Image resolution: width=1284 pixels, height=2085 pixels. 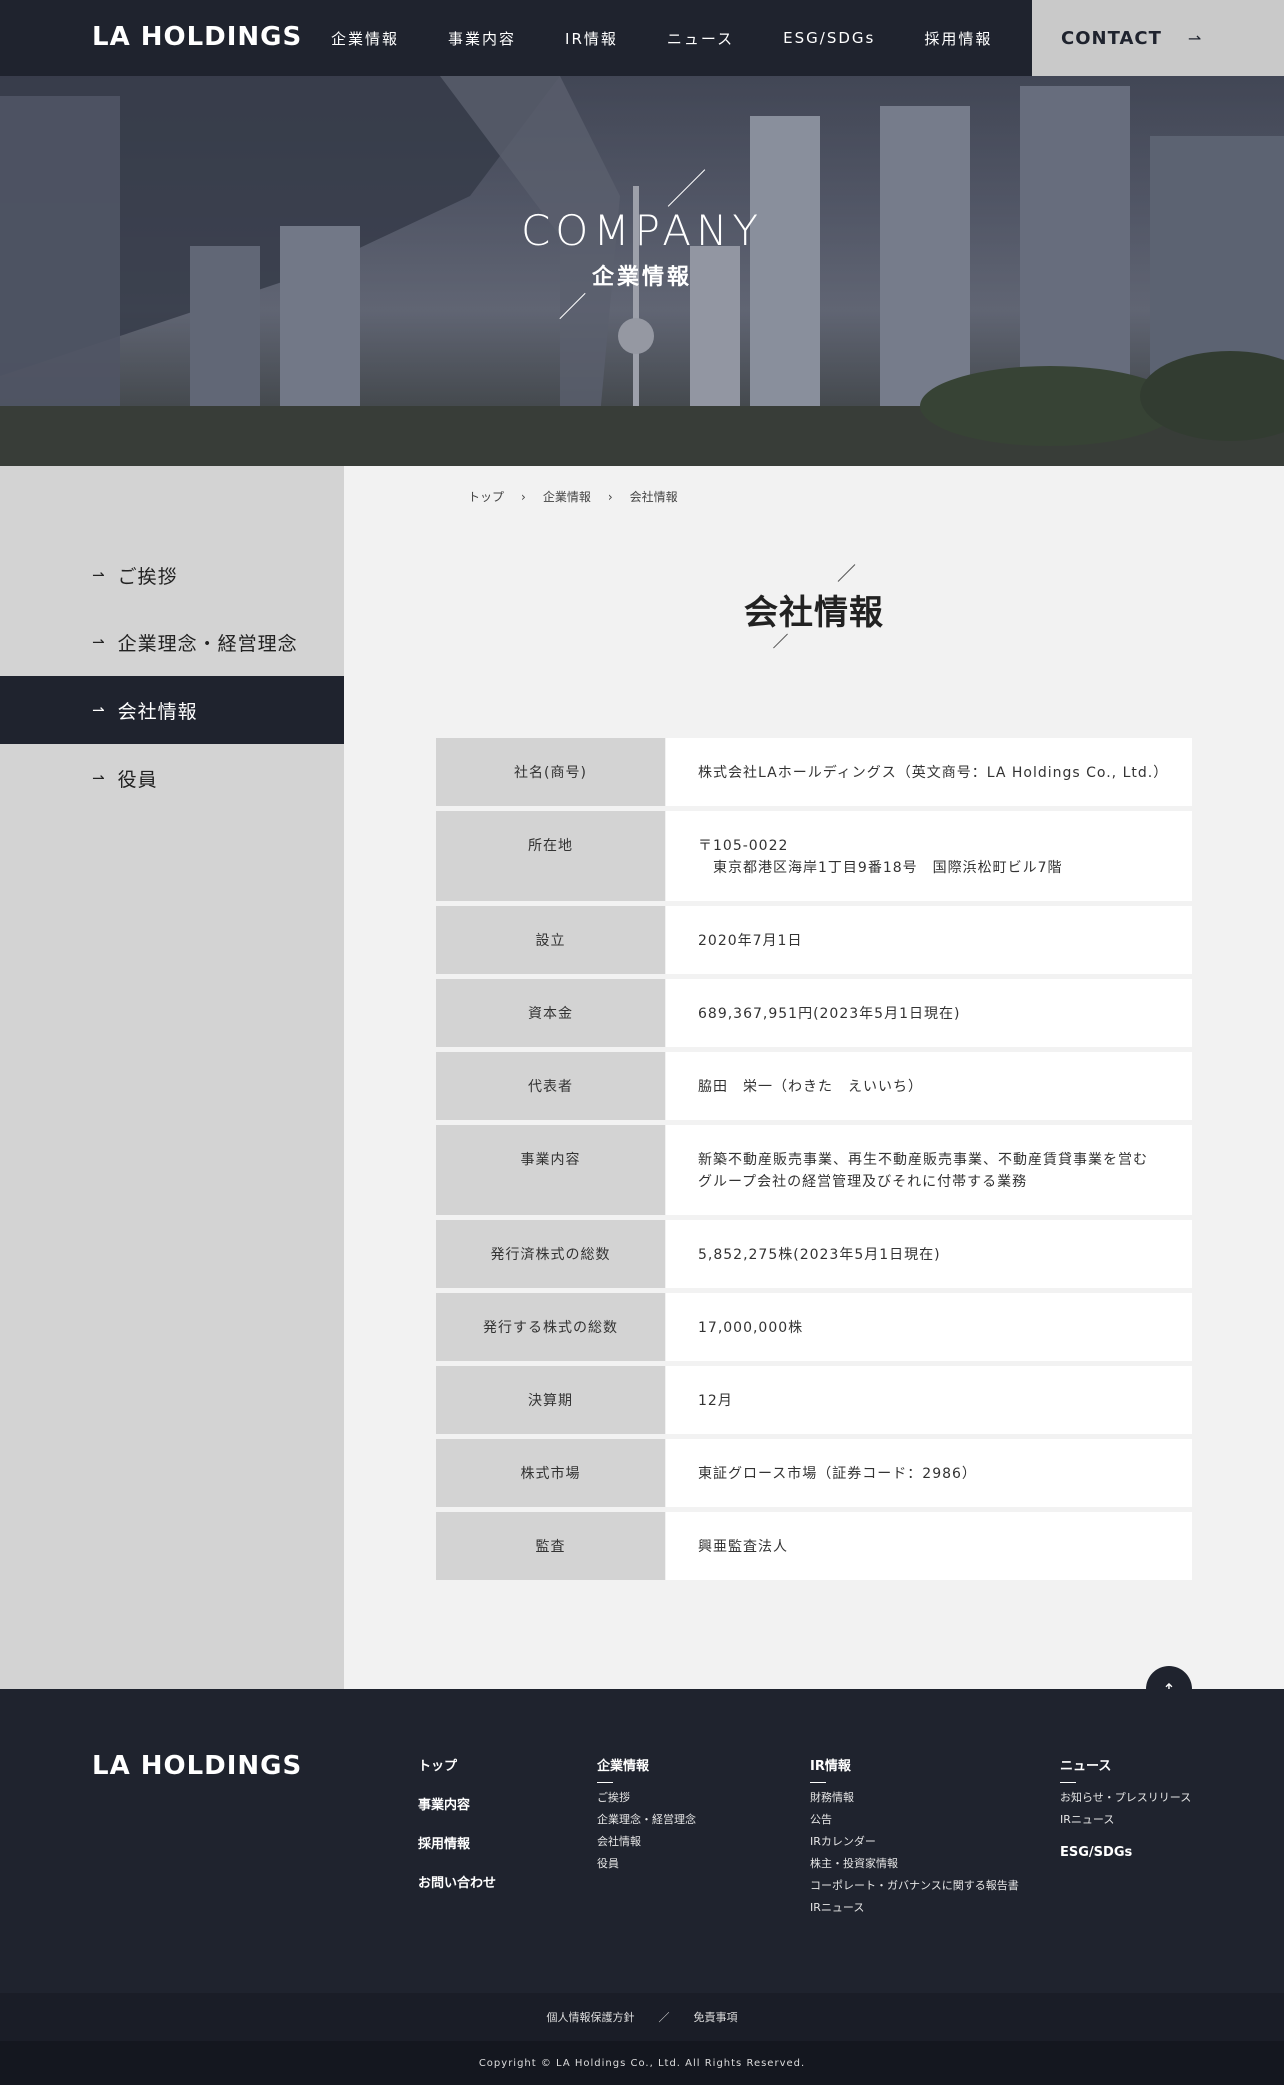 What do you see at coordinates (646, 1842) in the screenshot?
I see `footer-link: 会社情報` at bounding box center [646, 1842].